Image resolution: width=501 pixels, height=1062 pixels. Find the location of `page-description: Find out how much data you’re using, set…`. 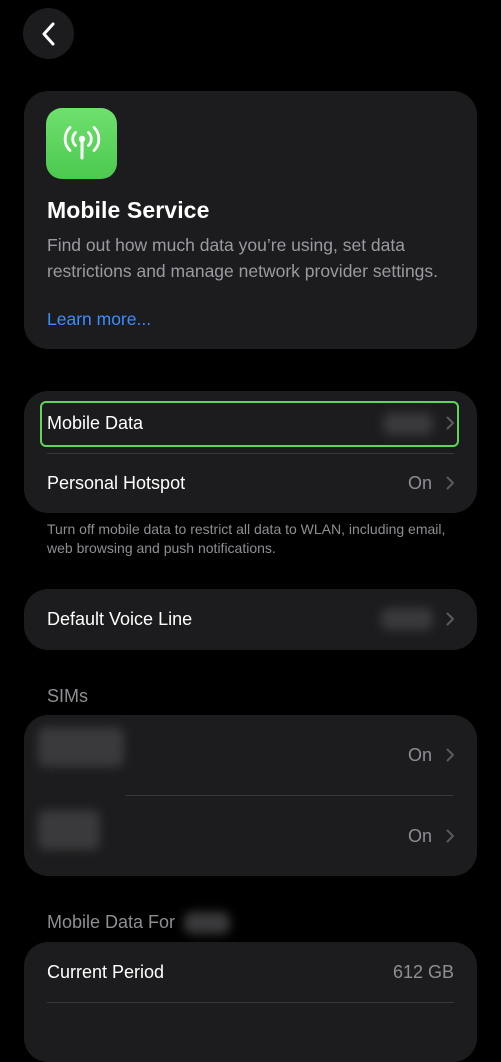

page-description: Find out how much data you’re using, set… is located at coordinates (243, 258).